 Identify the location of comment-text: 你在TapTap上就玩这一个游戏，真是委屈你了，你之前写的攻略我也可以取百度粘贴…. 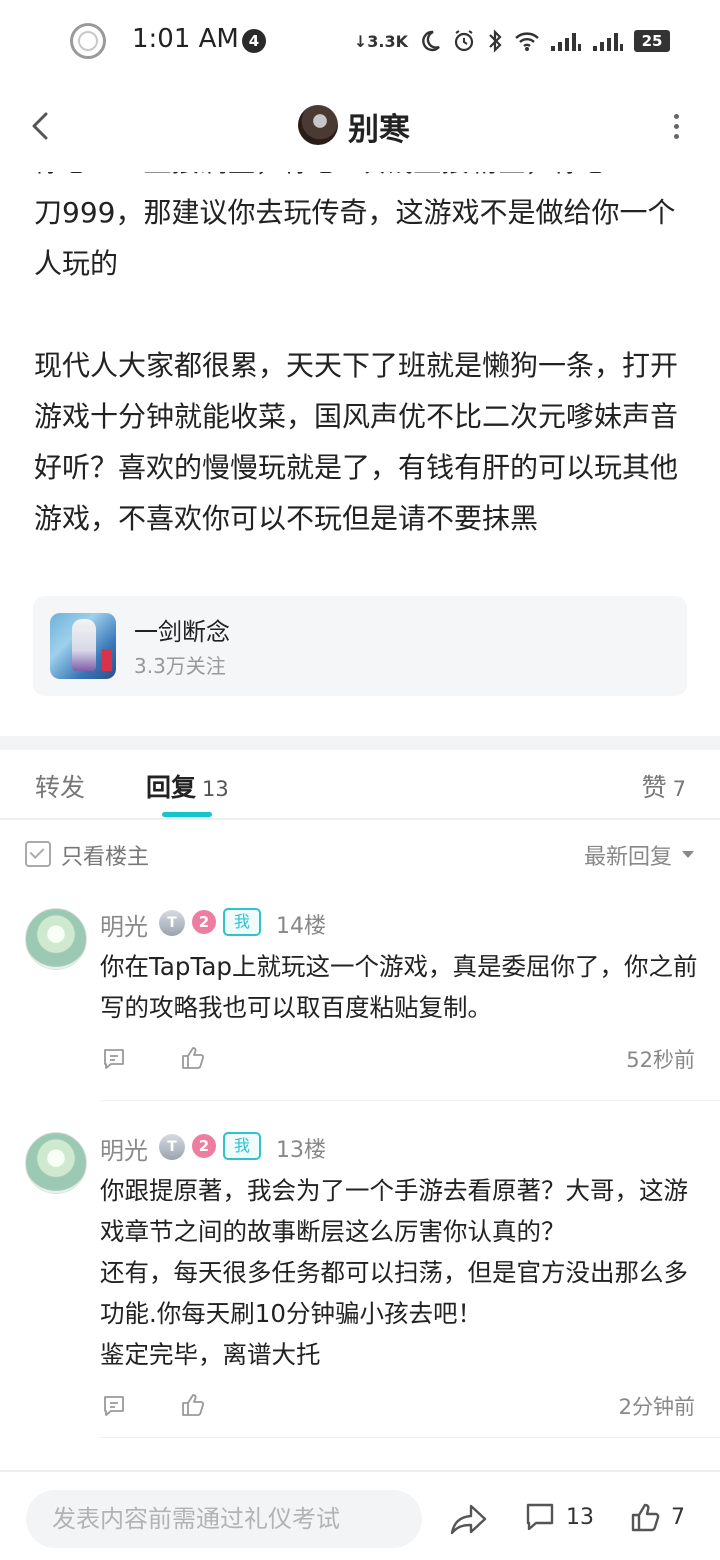
(400, 987).